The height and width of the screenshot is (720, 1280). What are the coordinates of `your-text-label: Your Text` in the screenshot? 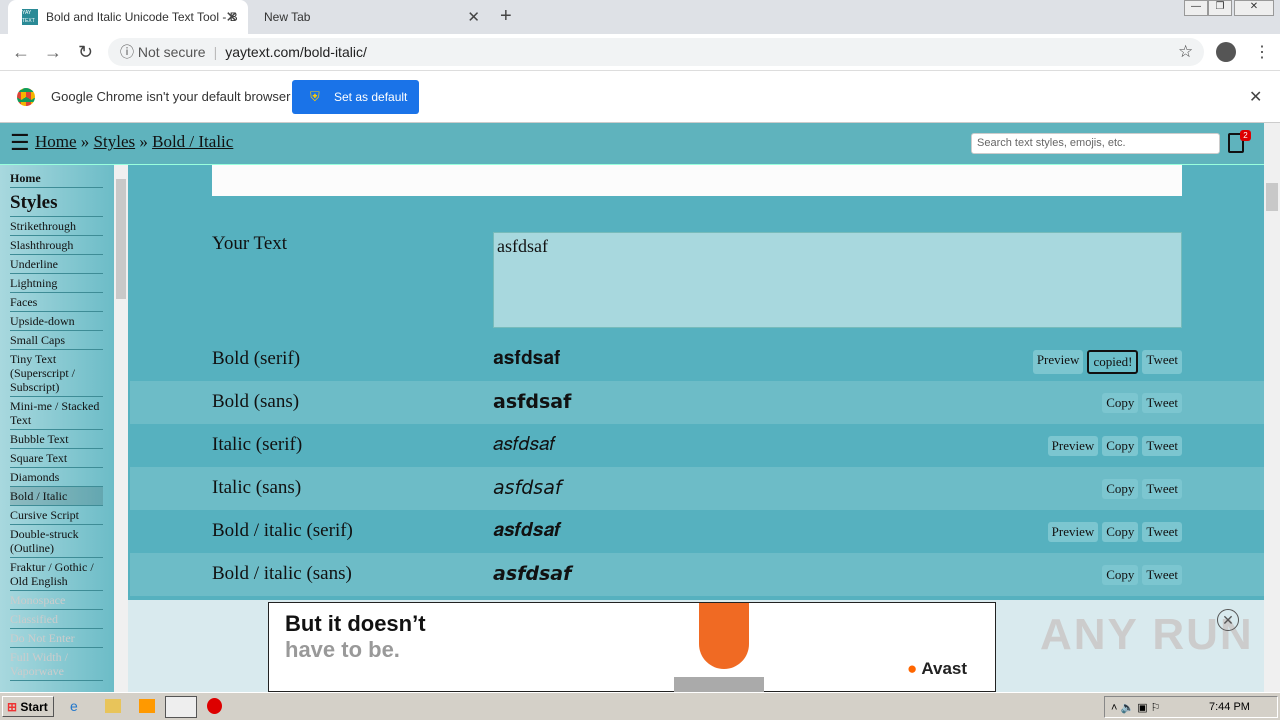 It's located at (250, 243).